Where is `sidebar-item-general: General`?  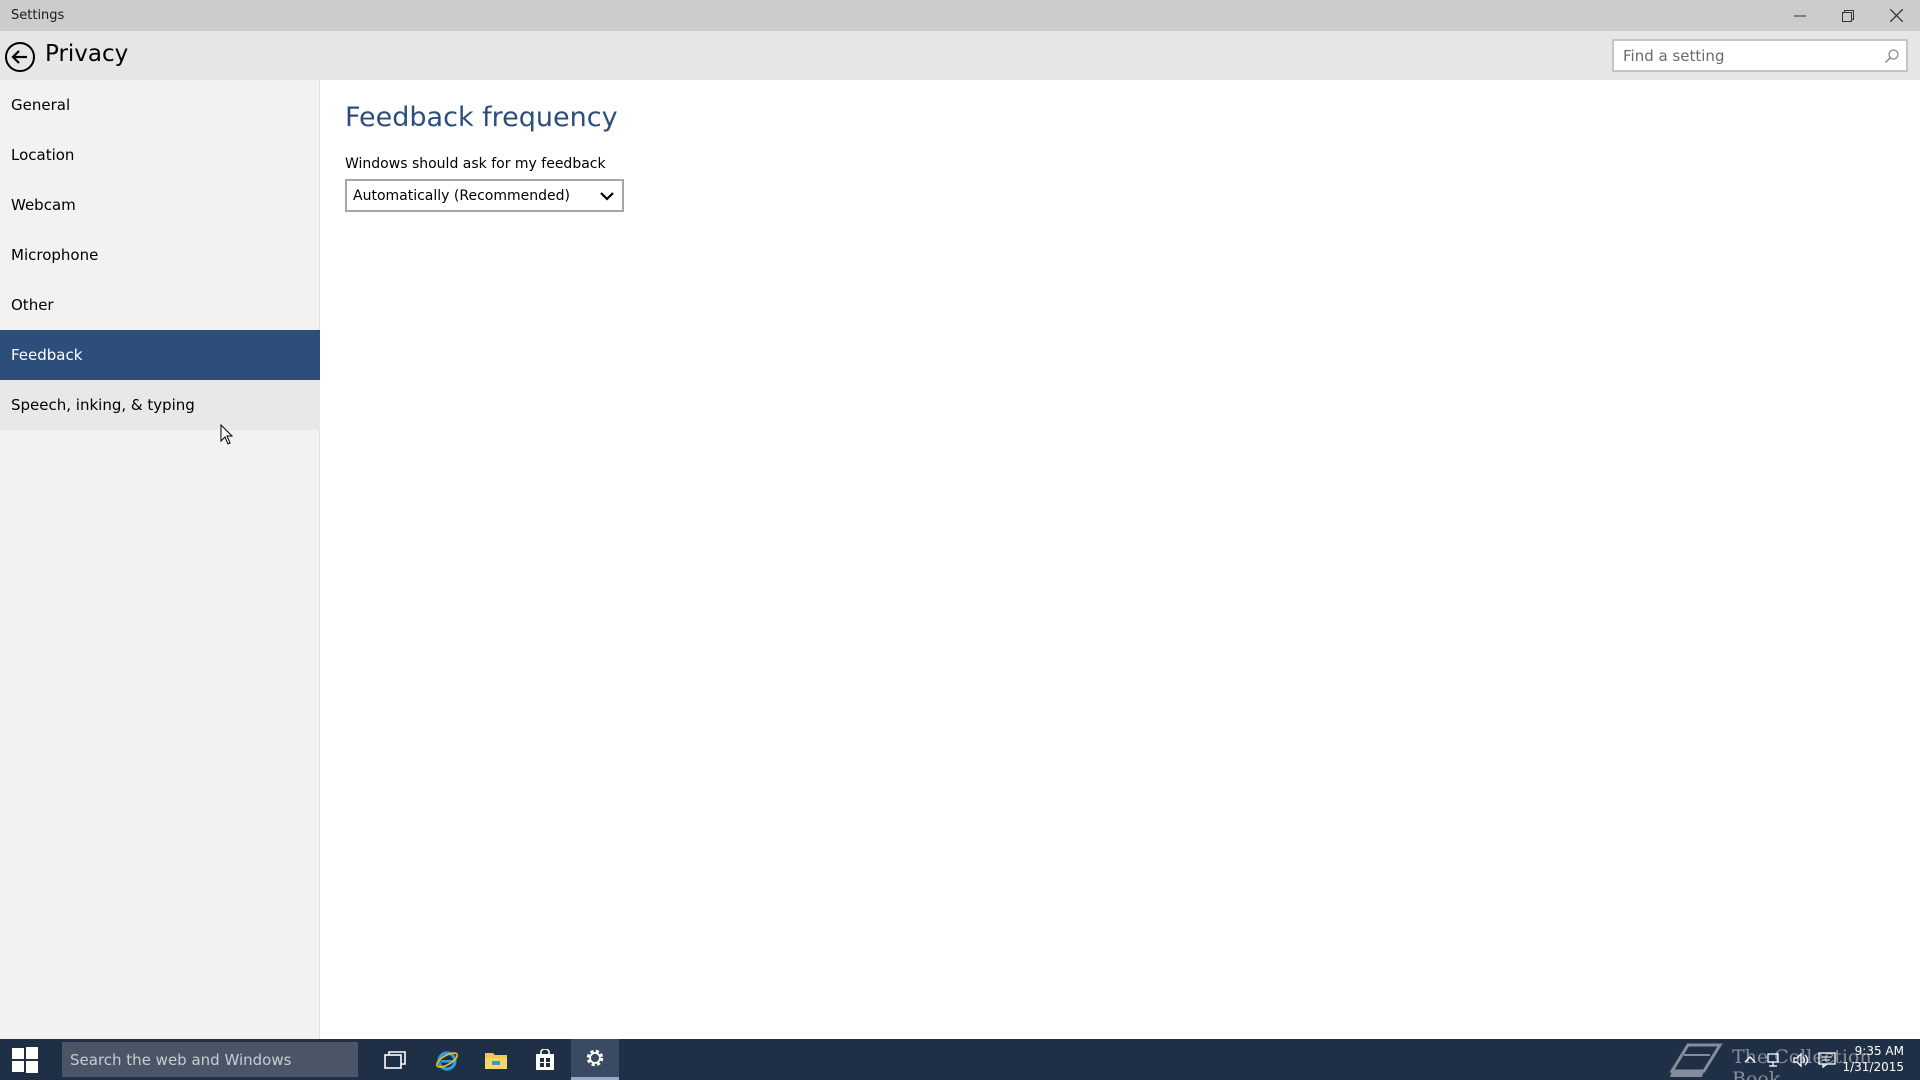
sidebar-item-general: General is located at coordinates (160, 105).